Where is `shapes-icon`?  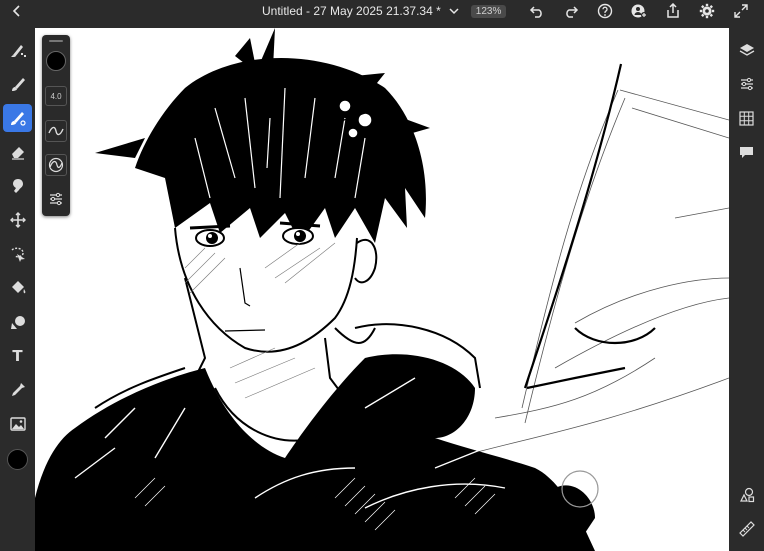
shapes-icon is located at coordinates (747, 495).